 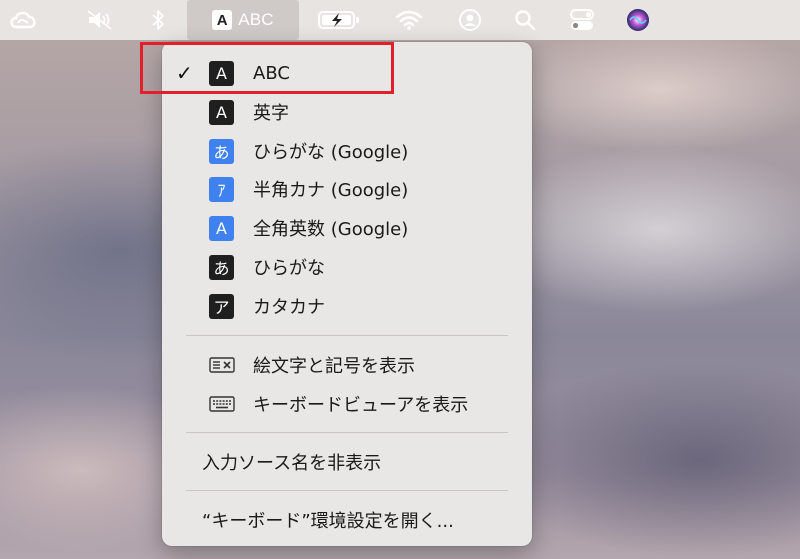 What do you see at coordinates (347, 306) in the screenshot?
I see `menu-item-katakana: ア カタカナ` at bounding box center [347, 306].